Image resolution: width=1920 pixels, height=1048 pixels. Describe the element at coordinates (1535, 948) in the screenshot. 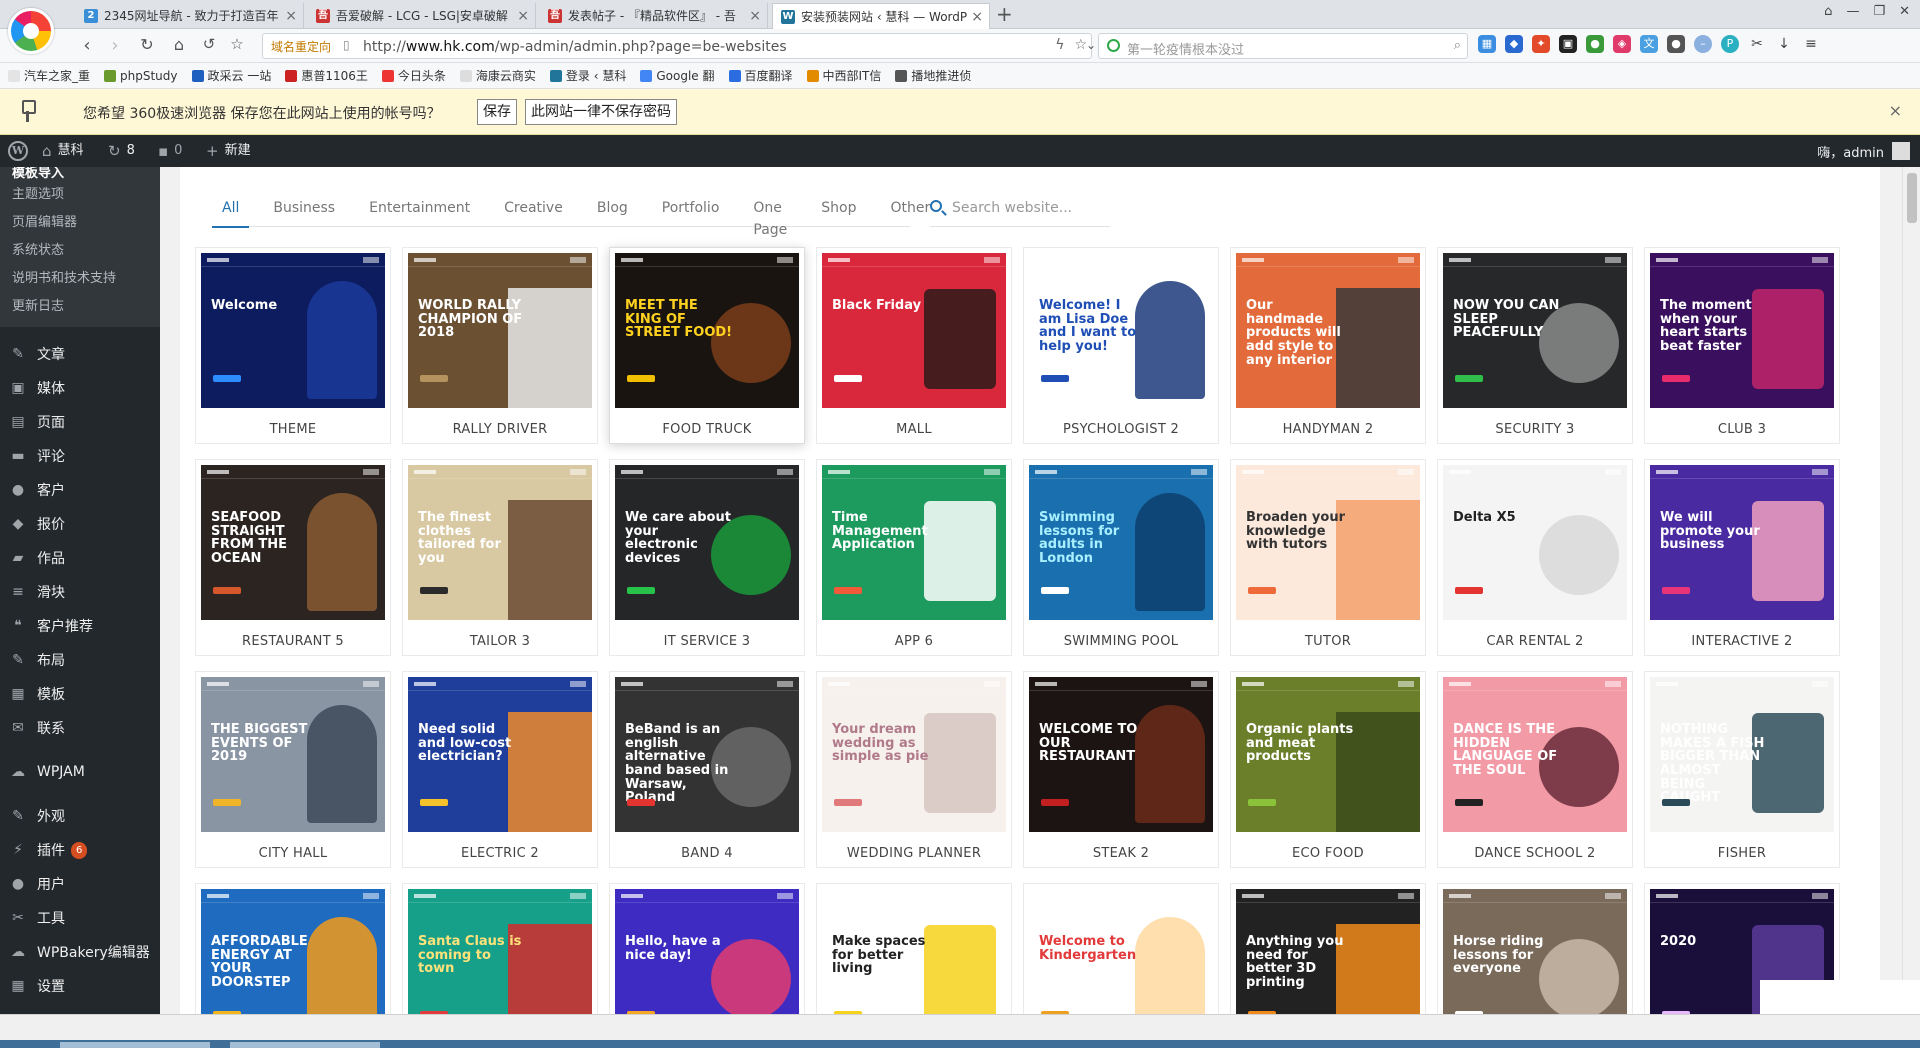

I see `website-card: Horse riding lessons for everyone` at that location.